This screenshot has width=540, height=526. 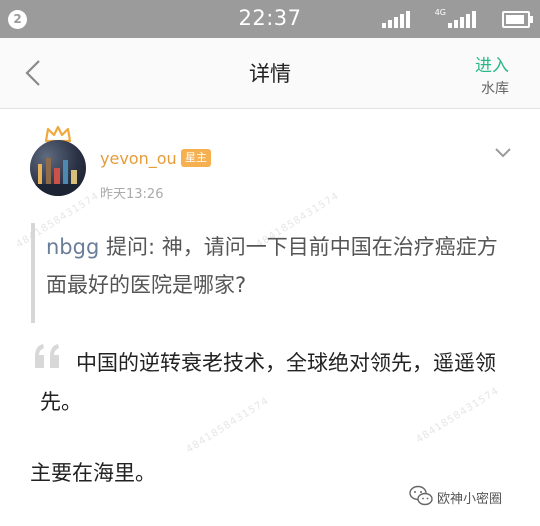 I want to click on enter-button: 进入, so click(x=492, y=63).